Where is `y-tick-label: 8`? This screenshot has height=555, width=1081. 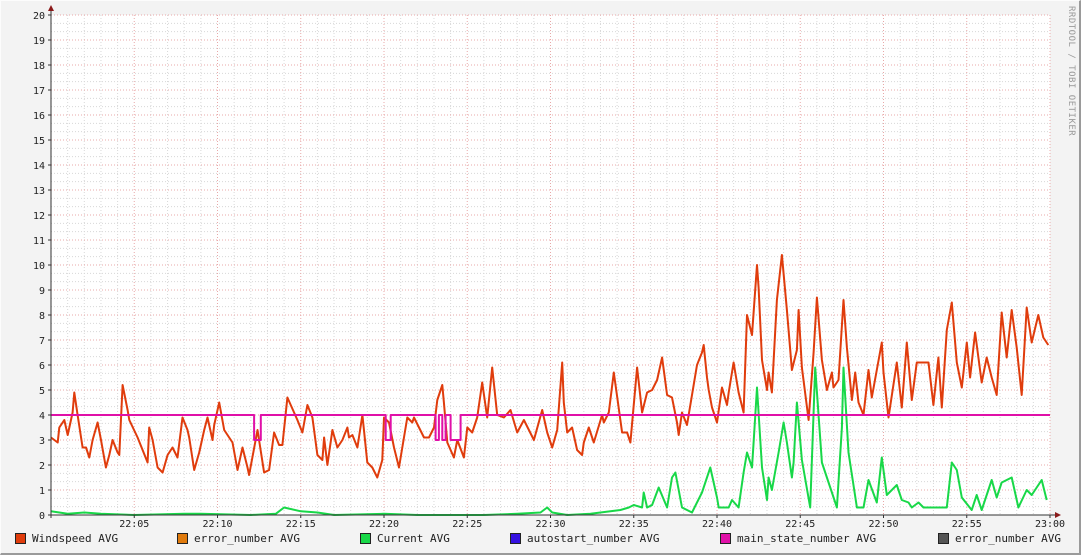
y-tick-label: 8 is located at coordinates (42, 316).